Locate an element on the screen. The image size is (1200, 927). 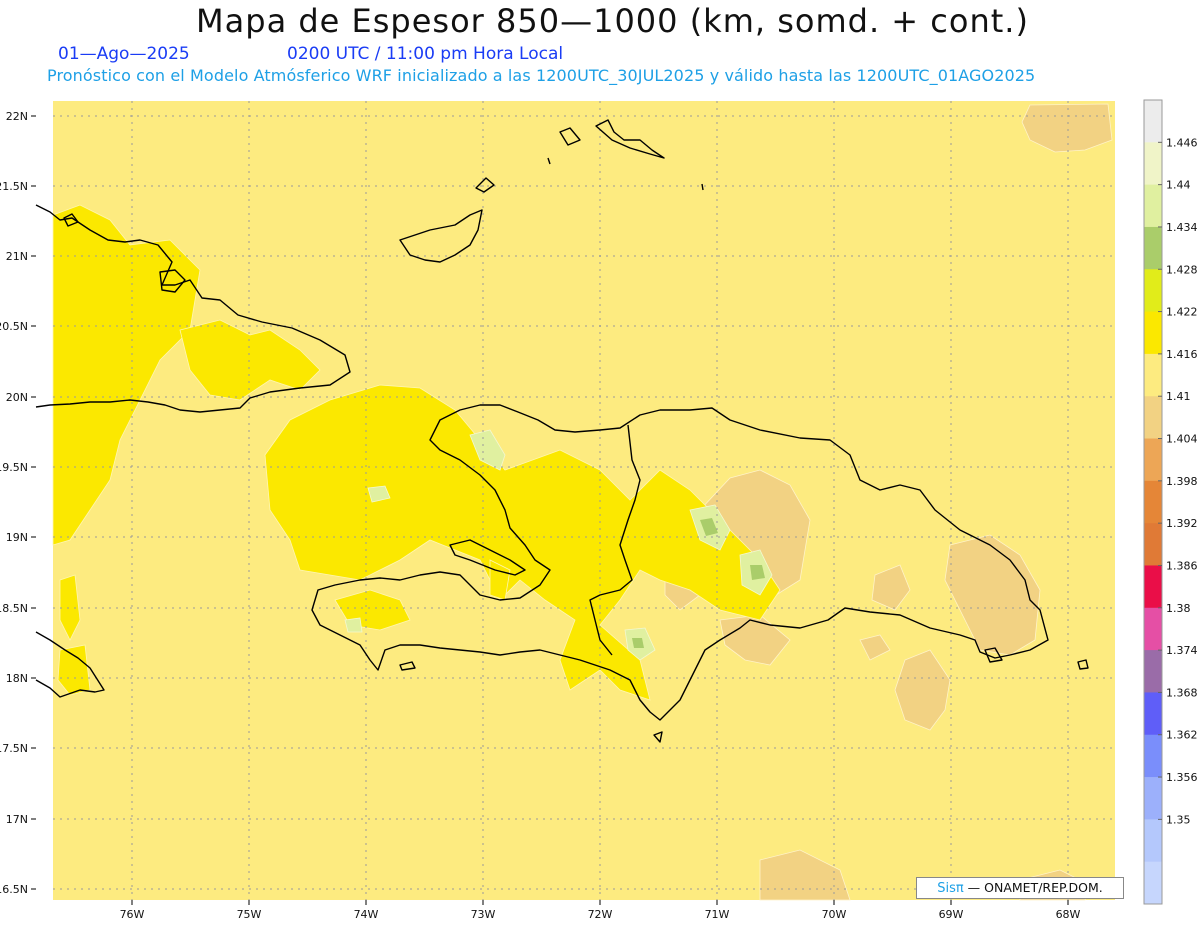
credit-org: — ONAMET/REP.DOM. is located at coordinates (1035, 887).